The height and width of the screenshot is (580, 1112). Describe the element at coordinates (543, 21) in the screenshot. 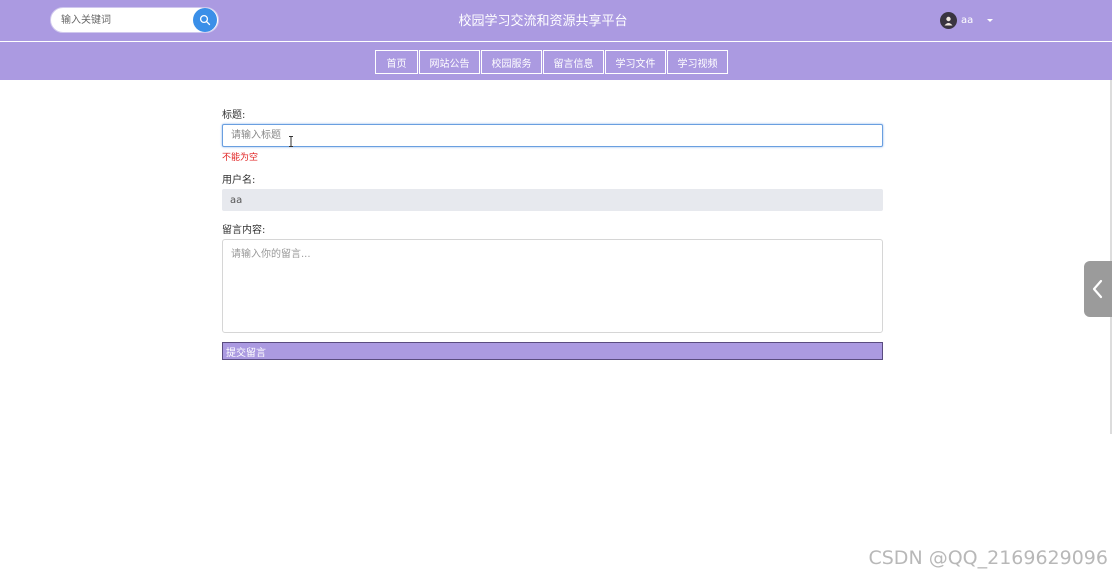

I see `site-title: 校园学习交流和资源共享平台` at that location.